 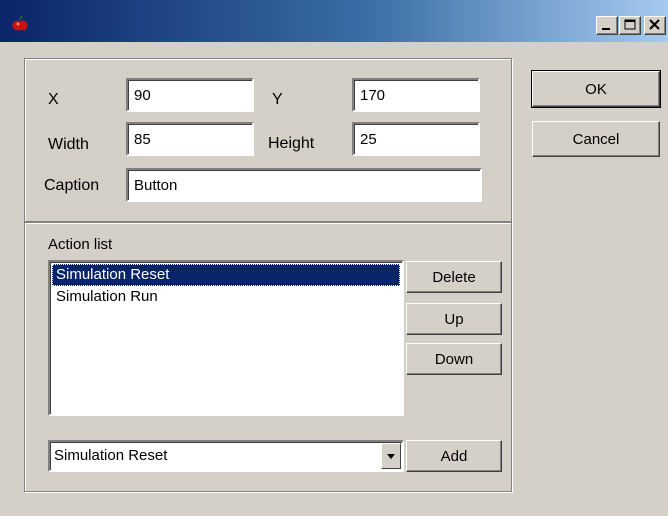 I want to click on close-icon, so click(x=654, y=24).